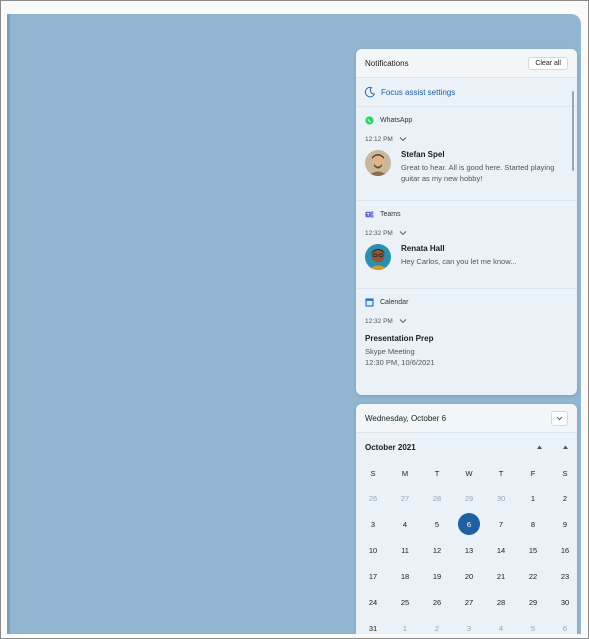 Image resolution: width=589 pixels, height=639 pixels. Describe the element at coordinates (369, 214) in the screenshot. I see `teams-icon` at that location.